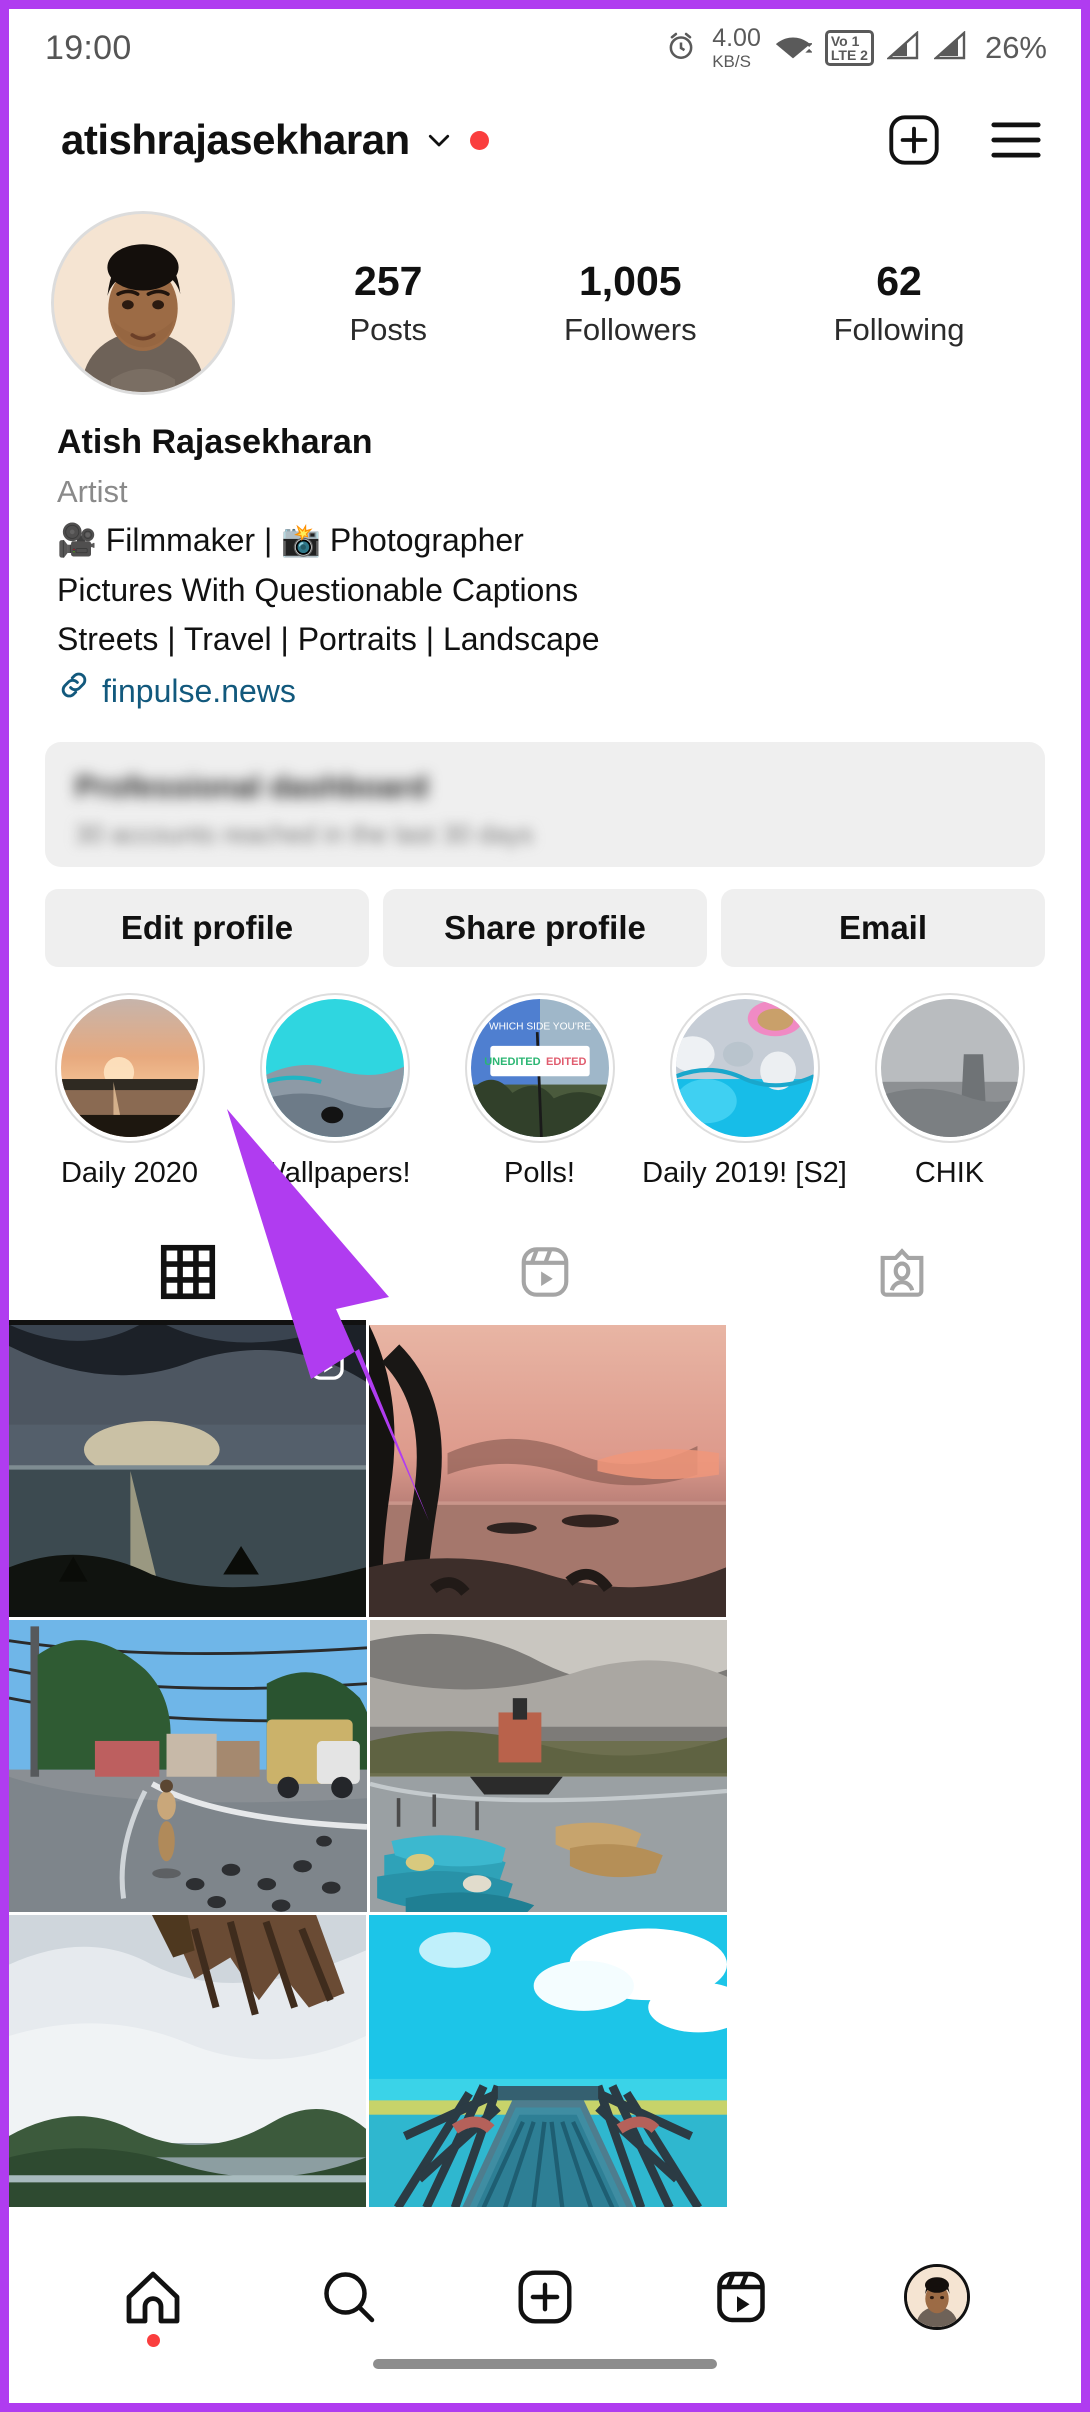  Describe the element at coordinates (849, 55) in the screenshot. I see `volte-sim2: LTE 2` at that location.